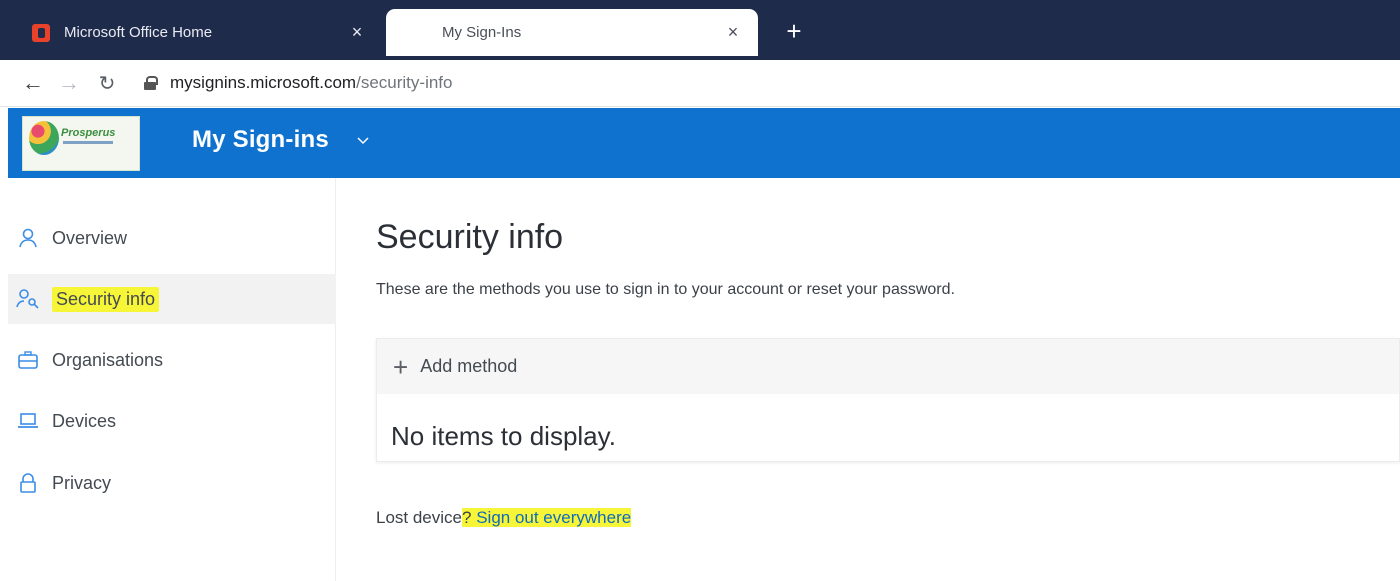 The height and width of the screenshot is (581, 1400). I want to click on sign-out-everywhere-link: Sign out everywhere, so click(554, 517).